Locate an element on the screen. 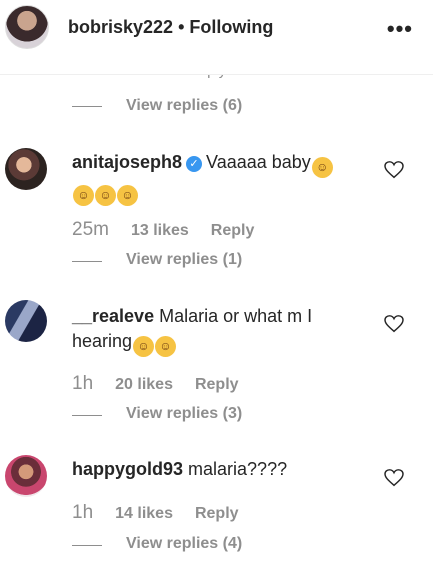 The image size is (433, 574). header-avatar is located at coordinates (27, 27).